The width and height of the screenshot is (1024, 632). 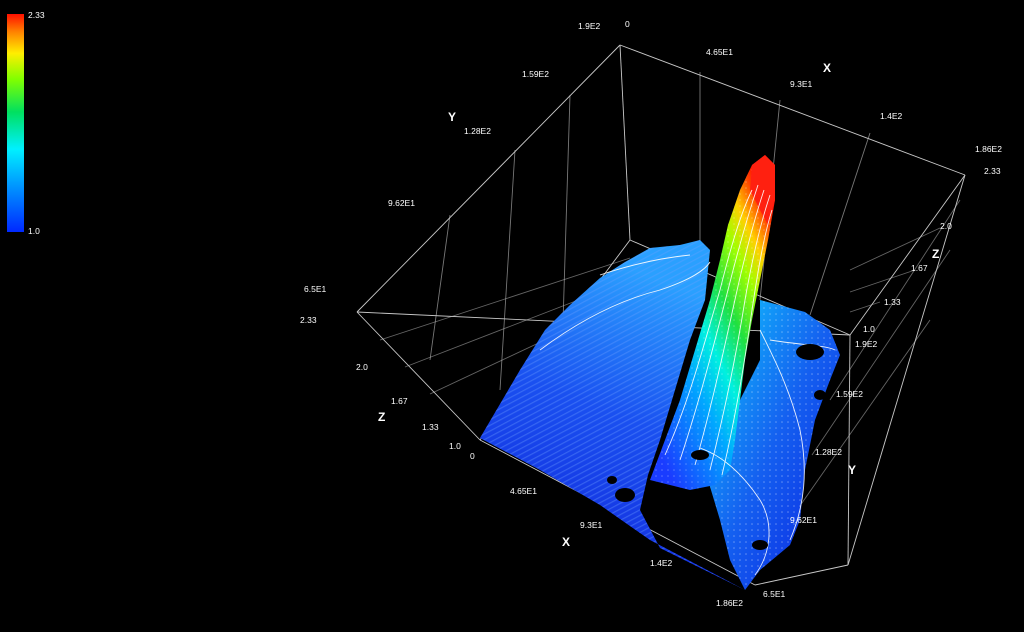 I want to click on z-axis-ticks-left: 2.33 2.0 1.67 1.33 1.0, so click(x=380, y=383).